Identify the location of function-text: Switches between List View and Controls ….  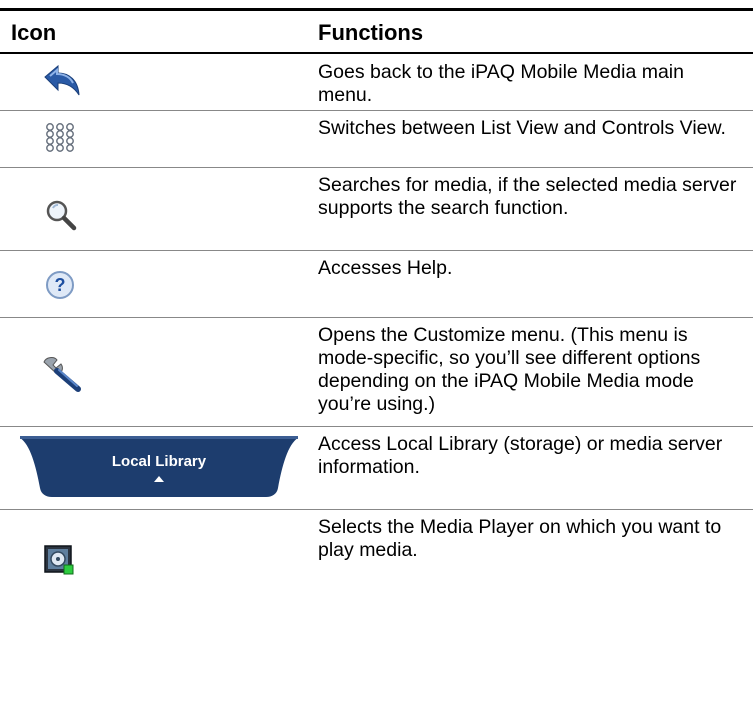
(522, 128).